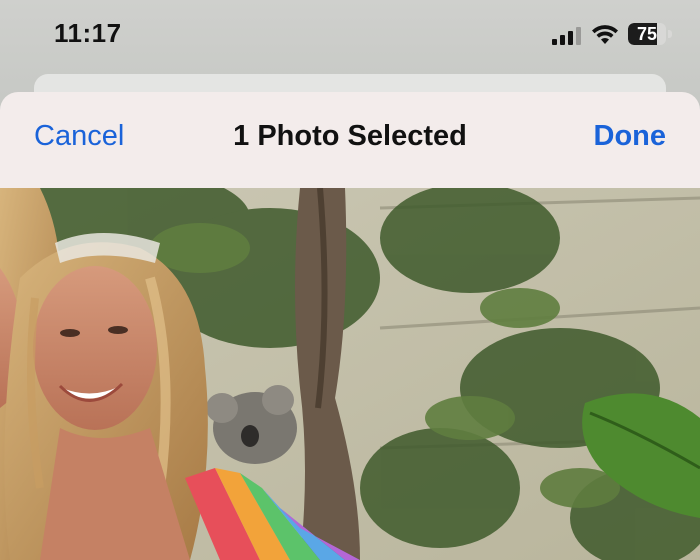 This screenshot has width=700, height=560. I want to click on wifi-icon, so click(605, 34).